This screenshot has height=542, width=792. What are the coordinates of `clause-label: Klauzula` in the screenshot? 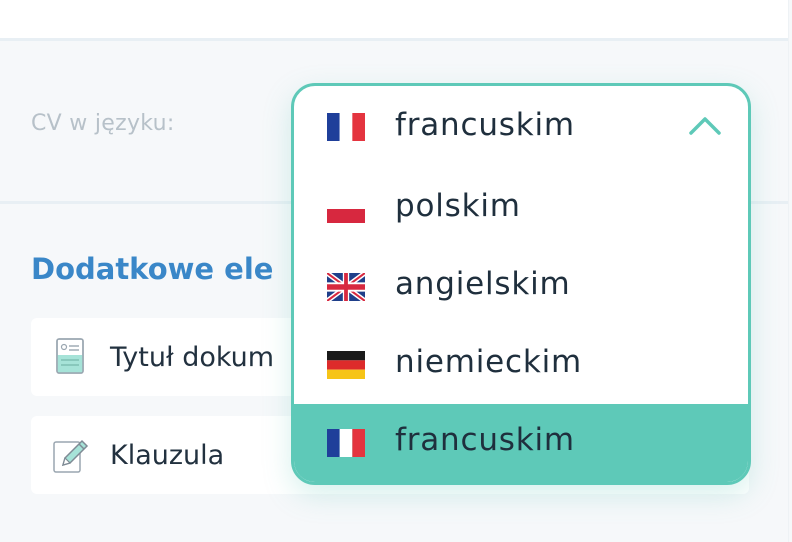 It's located at (167, 455).